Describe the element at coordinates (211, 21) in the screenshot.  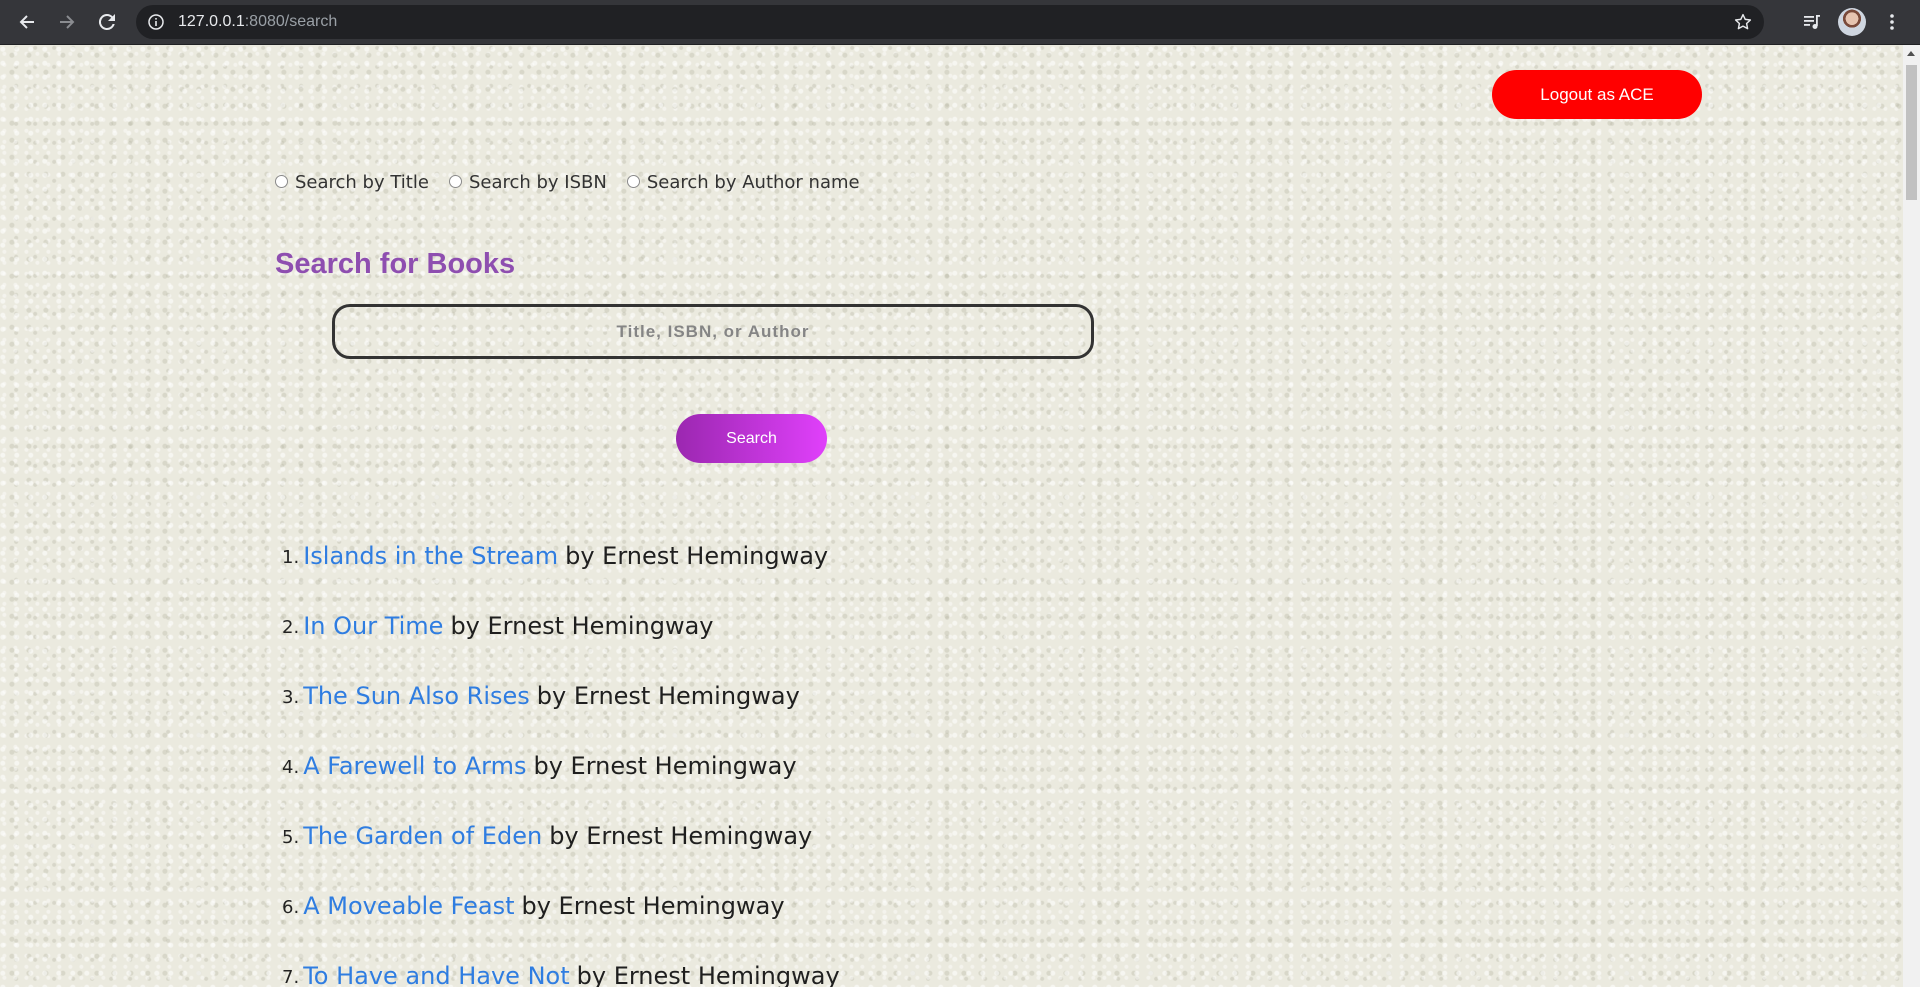
I see `url-host: 127.0.0.1` at that location.